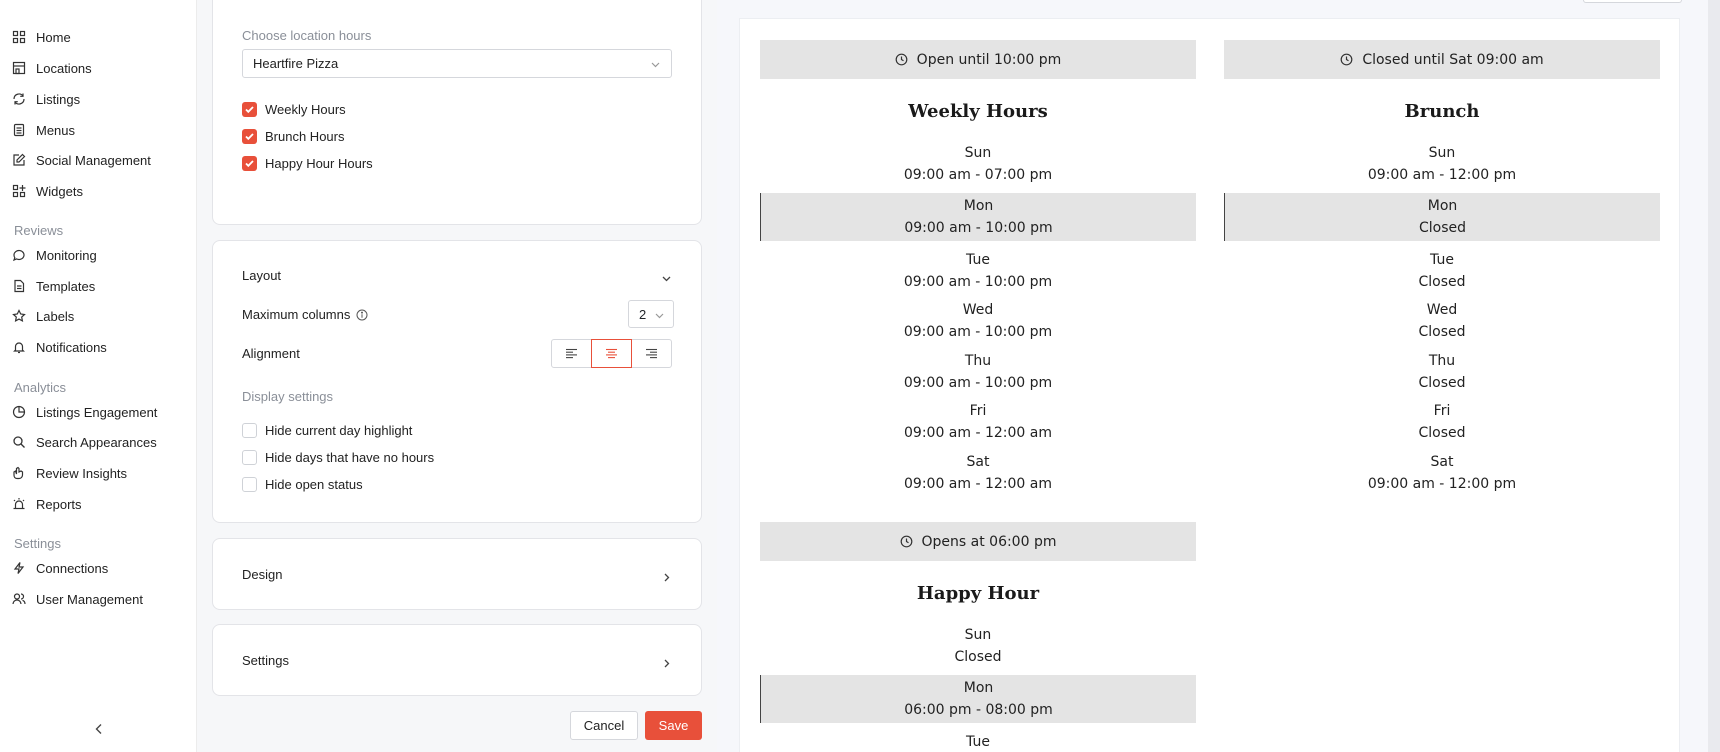 Image resolution: width=1720 pixels, height=752 pixels. I want to click on hand-icon, so click(19, 473).